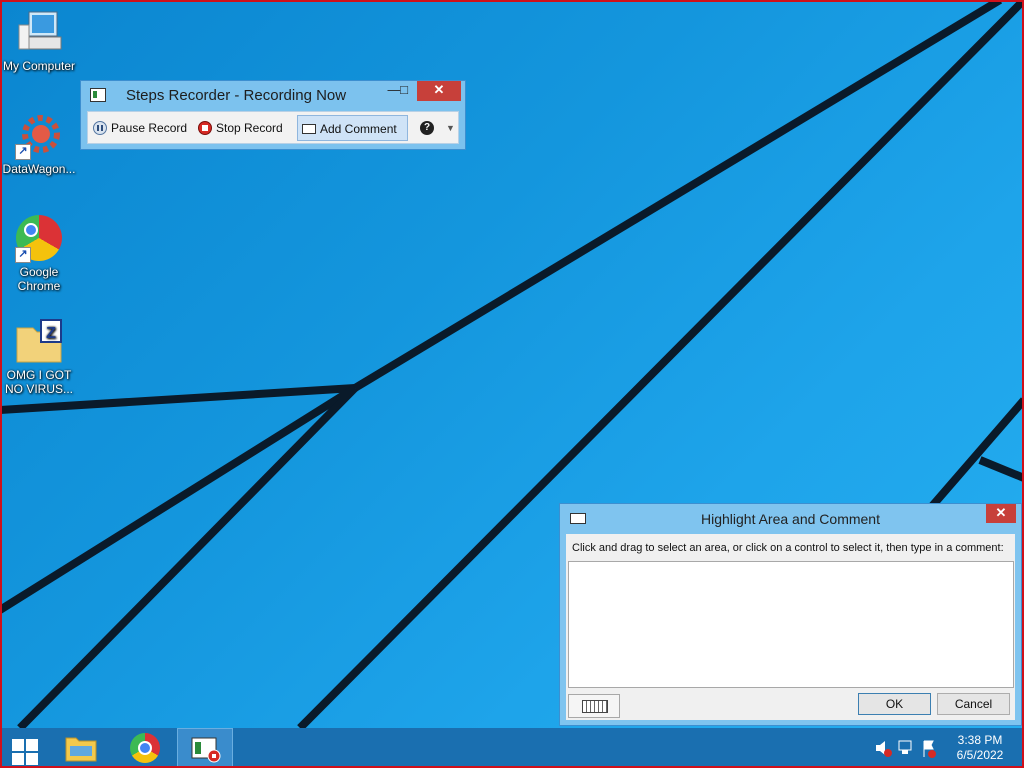 Image resolution: width=1024 pixels, height=773 pixels. Describe the element at coordinates (18, 745) in the screenshot. I see `windows-logo-icon` at that location.